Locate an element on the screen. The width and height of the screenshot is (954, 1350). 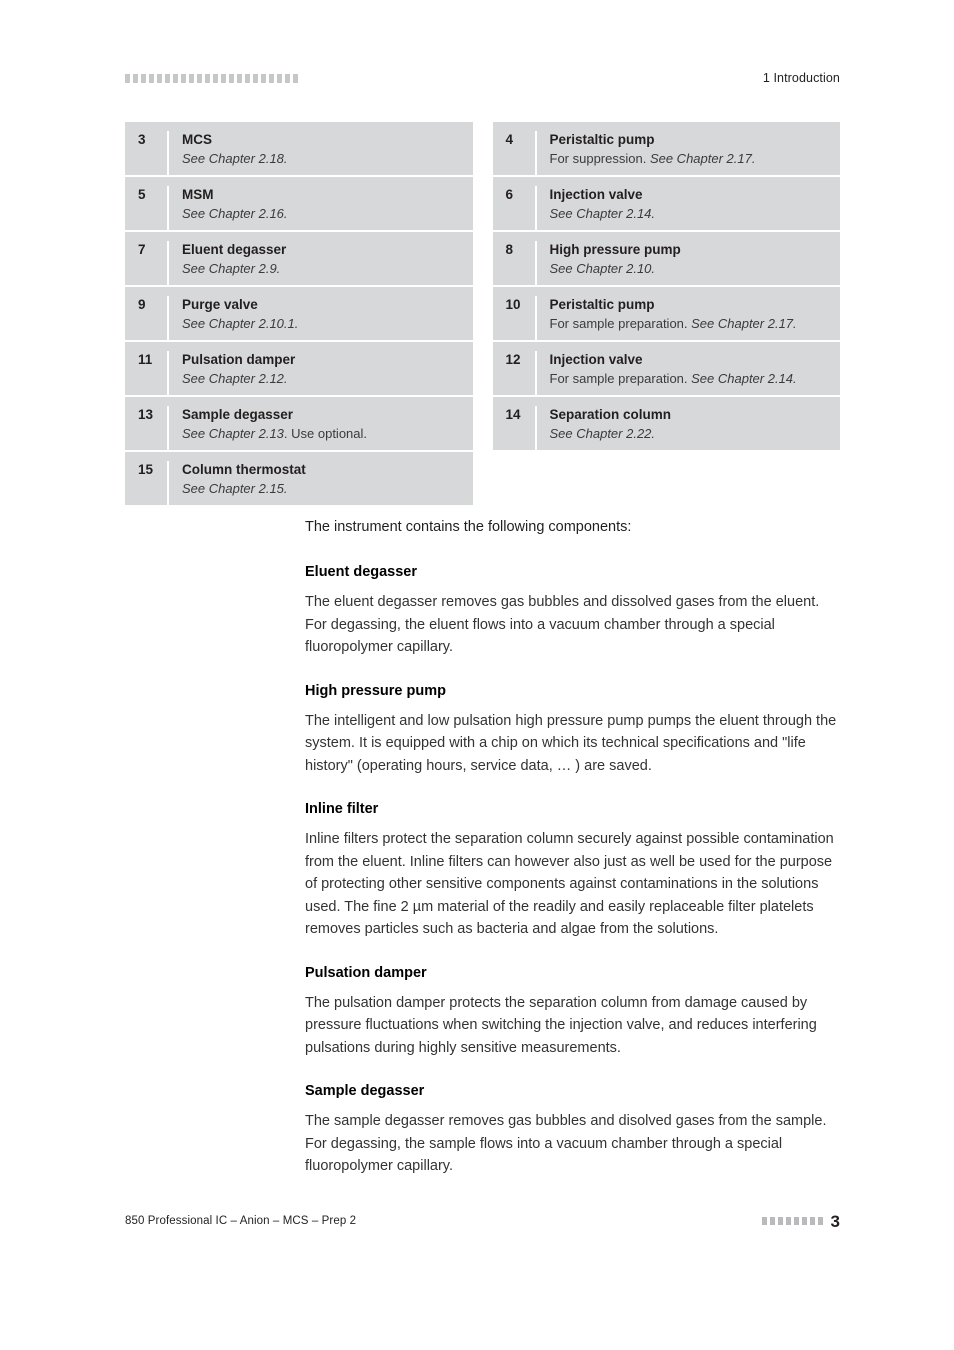
section-heading: Inline filter is located at coordinates (342, 809).